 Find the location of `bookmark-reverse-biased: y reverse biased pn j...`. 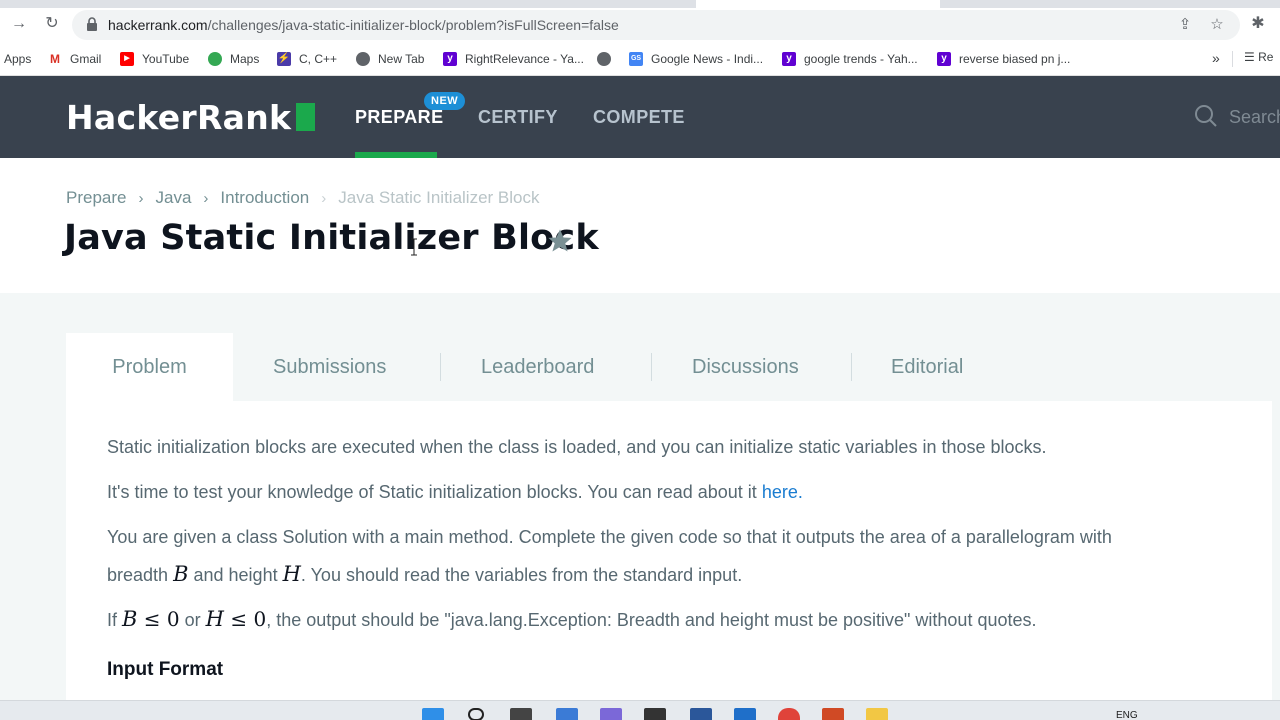

bookmark-reverse-biased: y reverse biased pn j... is located at coordinates (1003, 59).